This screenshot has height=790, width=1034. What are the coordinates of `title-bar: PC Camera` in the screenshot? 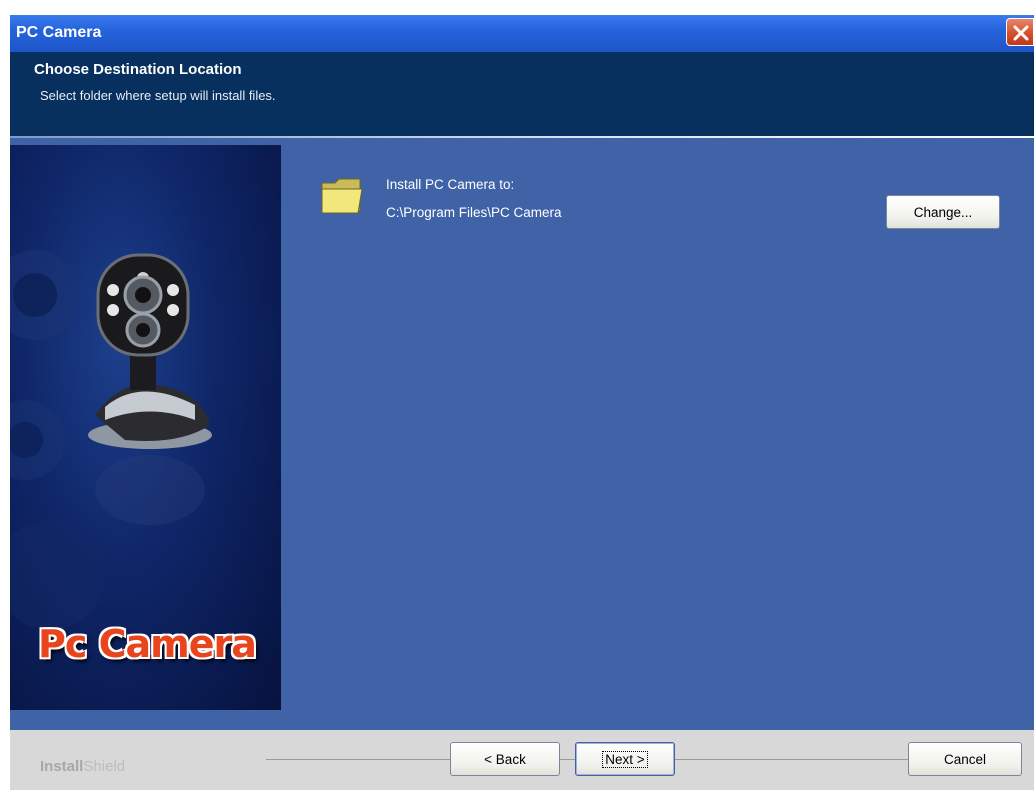 It's located at (522, 33).